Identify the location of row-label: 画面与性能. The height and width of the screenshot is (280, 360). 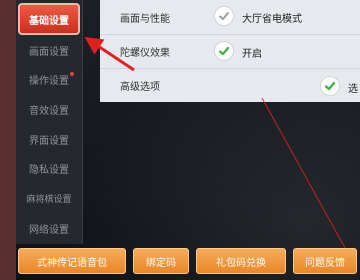
(145, 19).